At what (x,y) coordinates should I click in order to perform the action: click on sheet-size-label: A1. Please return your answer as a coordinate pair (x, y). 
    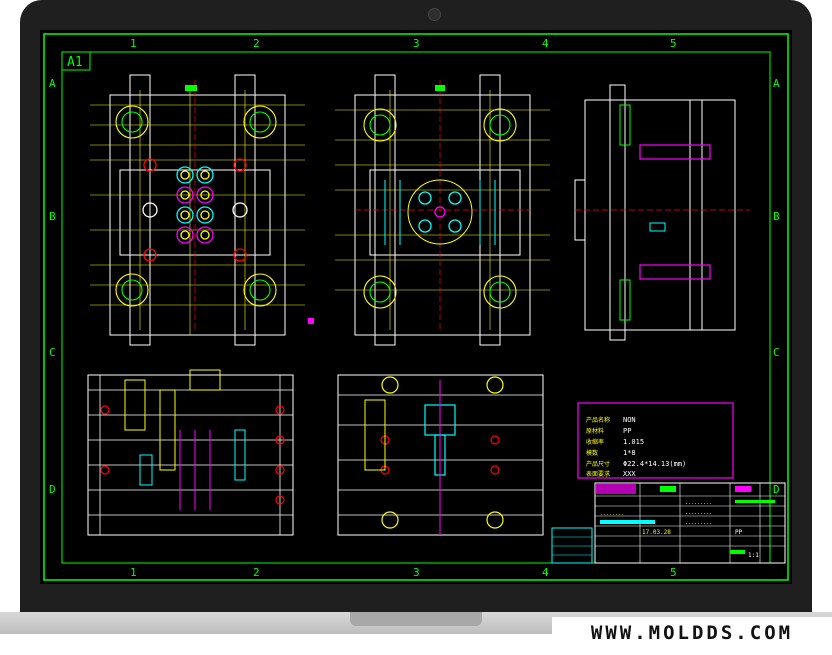
    Looking at the image, I should click on (75, 62).